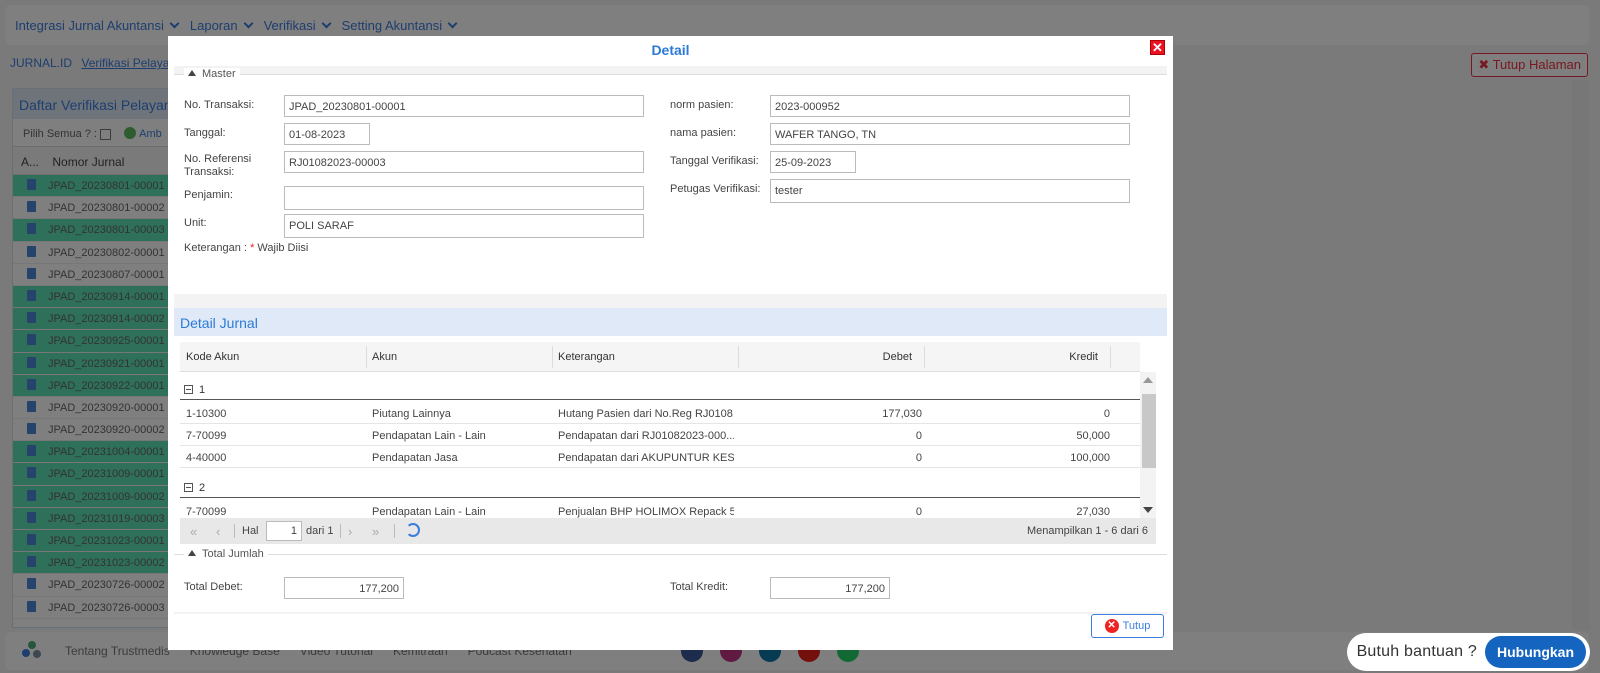  What do you see at coordinates (218, 531) in the screenshot?
I see `prev-page-icon: ‹` at bounding box center [218, 531].